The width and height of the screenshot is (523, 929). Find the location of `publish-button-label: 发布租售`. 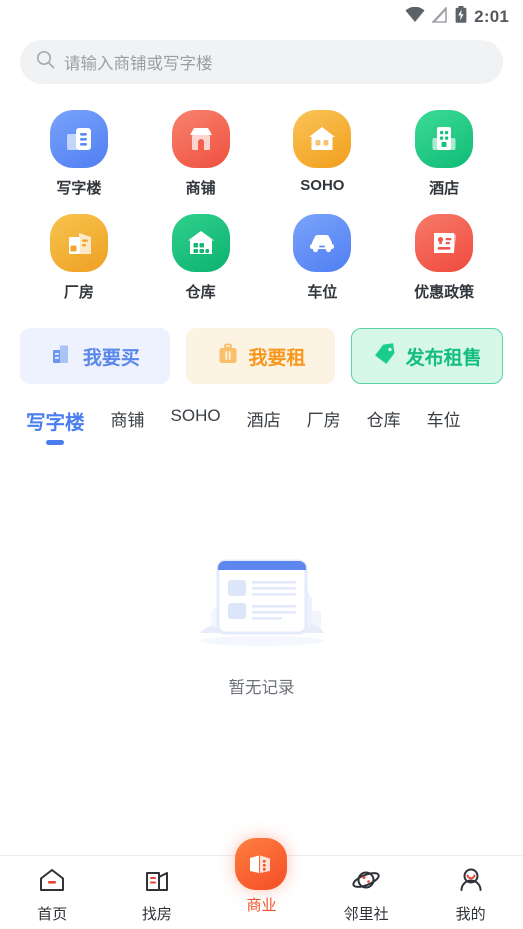

publish-button-label: 发布租售 is located at coordinates (443, 358).